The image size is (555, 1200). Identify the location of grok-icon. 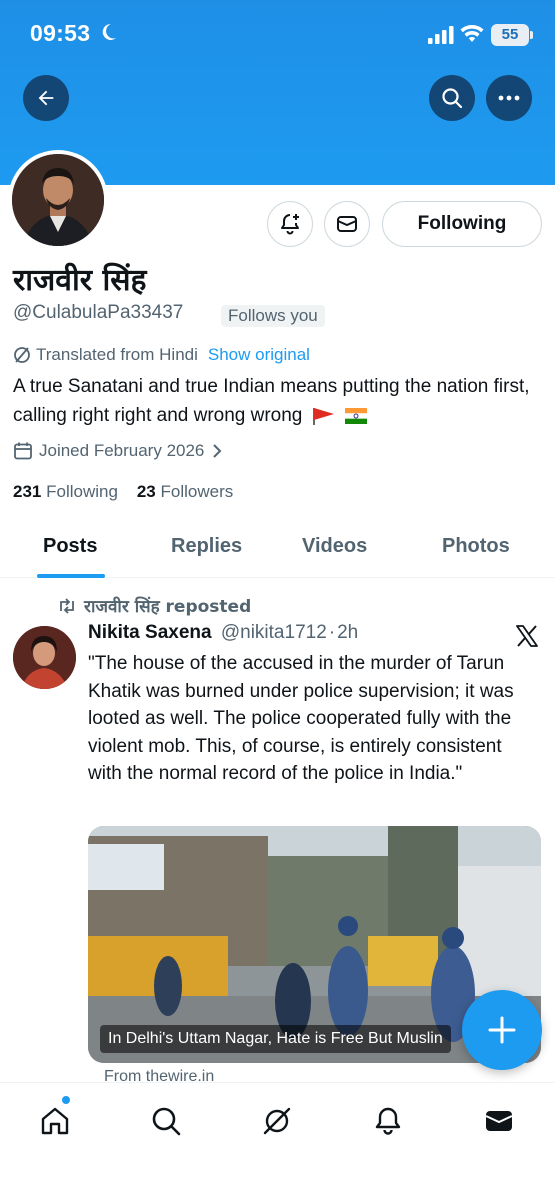
(277, 1121).